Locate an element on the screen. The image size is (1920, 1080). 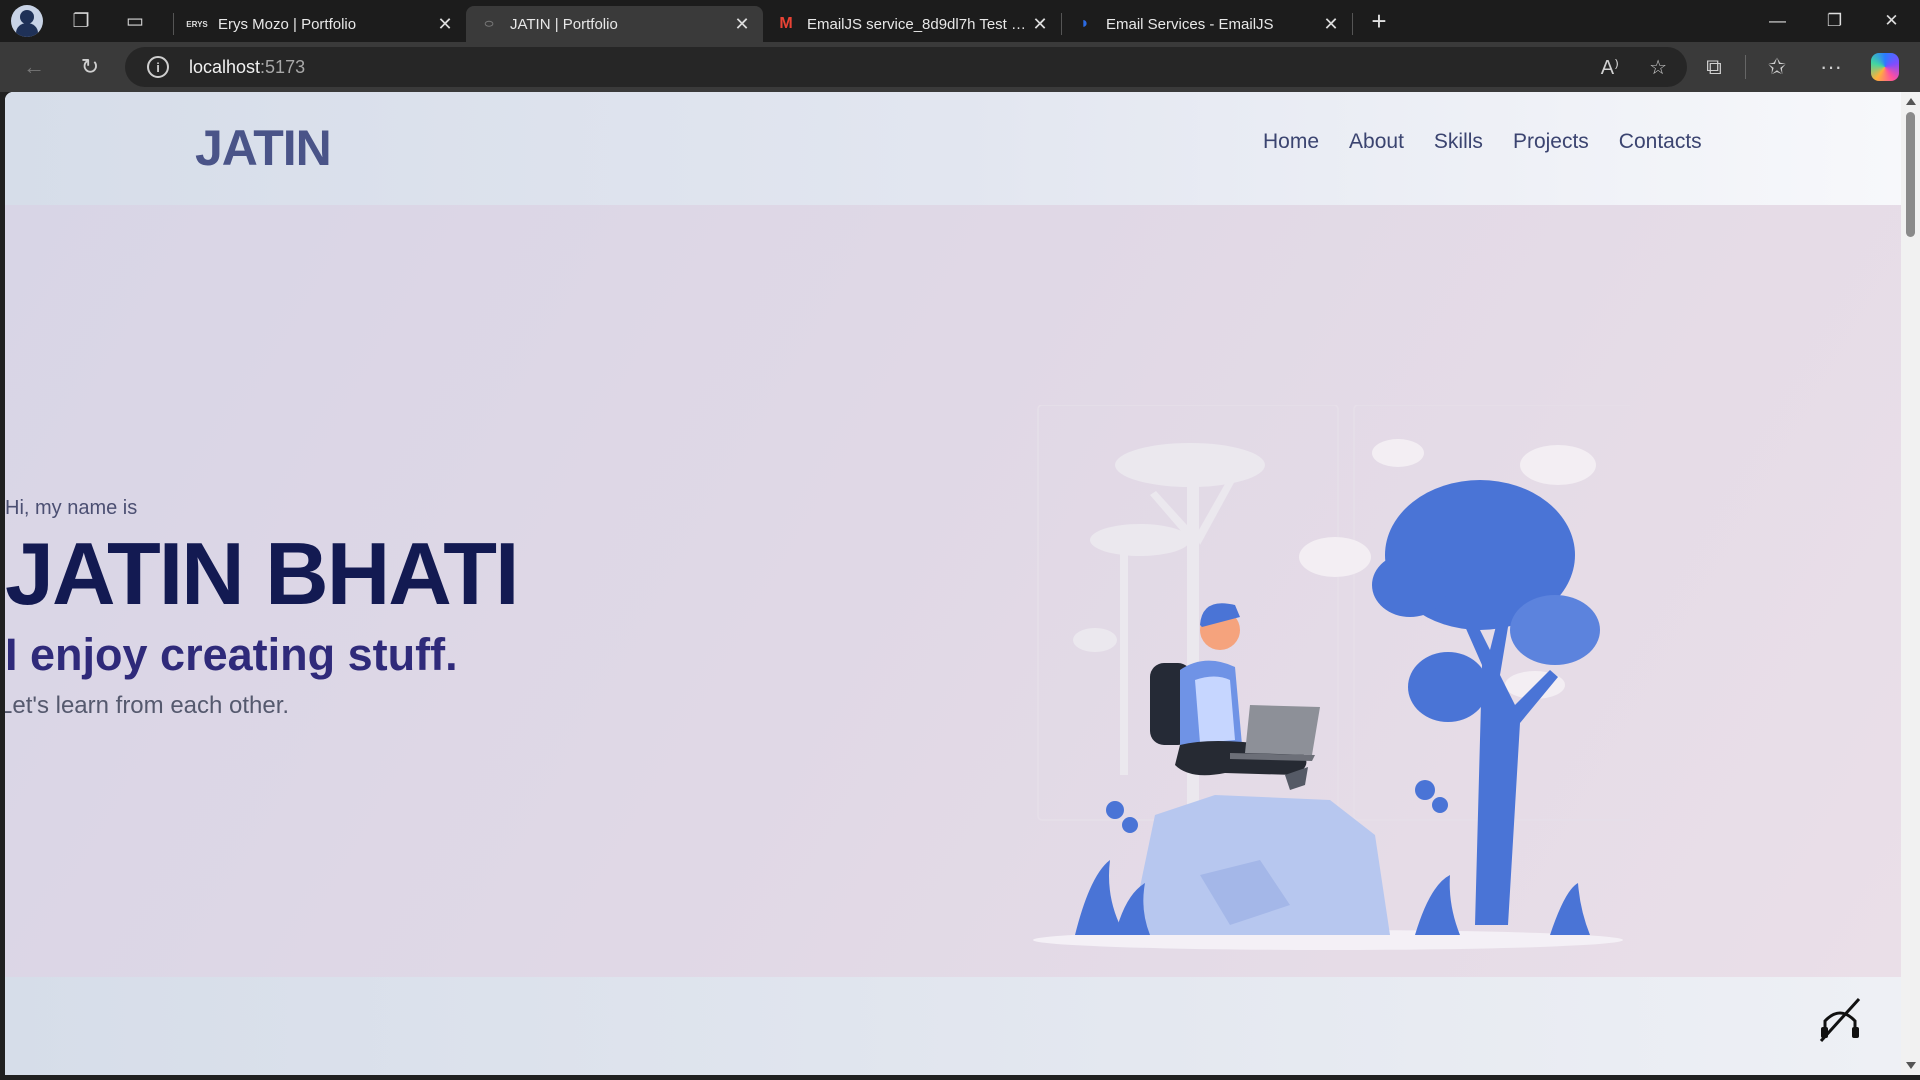
tab-emailjs-test: M EmailJS service_8d9dl7h Test Ema ✕ is located at coordinates (912, 24).